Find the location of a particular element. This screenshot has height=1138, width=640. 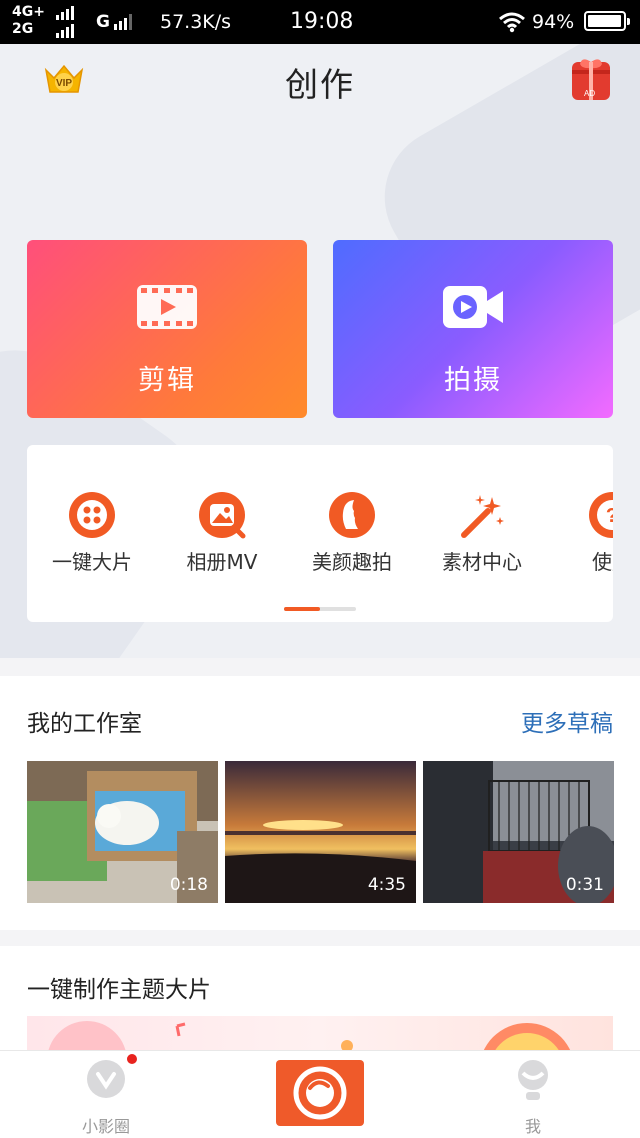

tool-label: 相册MV is located at coordinates (222, 562).